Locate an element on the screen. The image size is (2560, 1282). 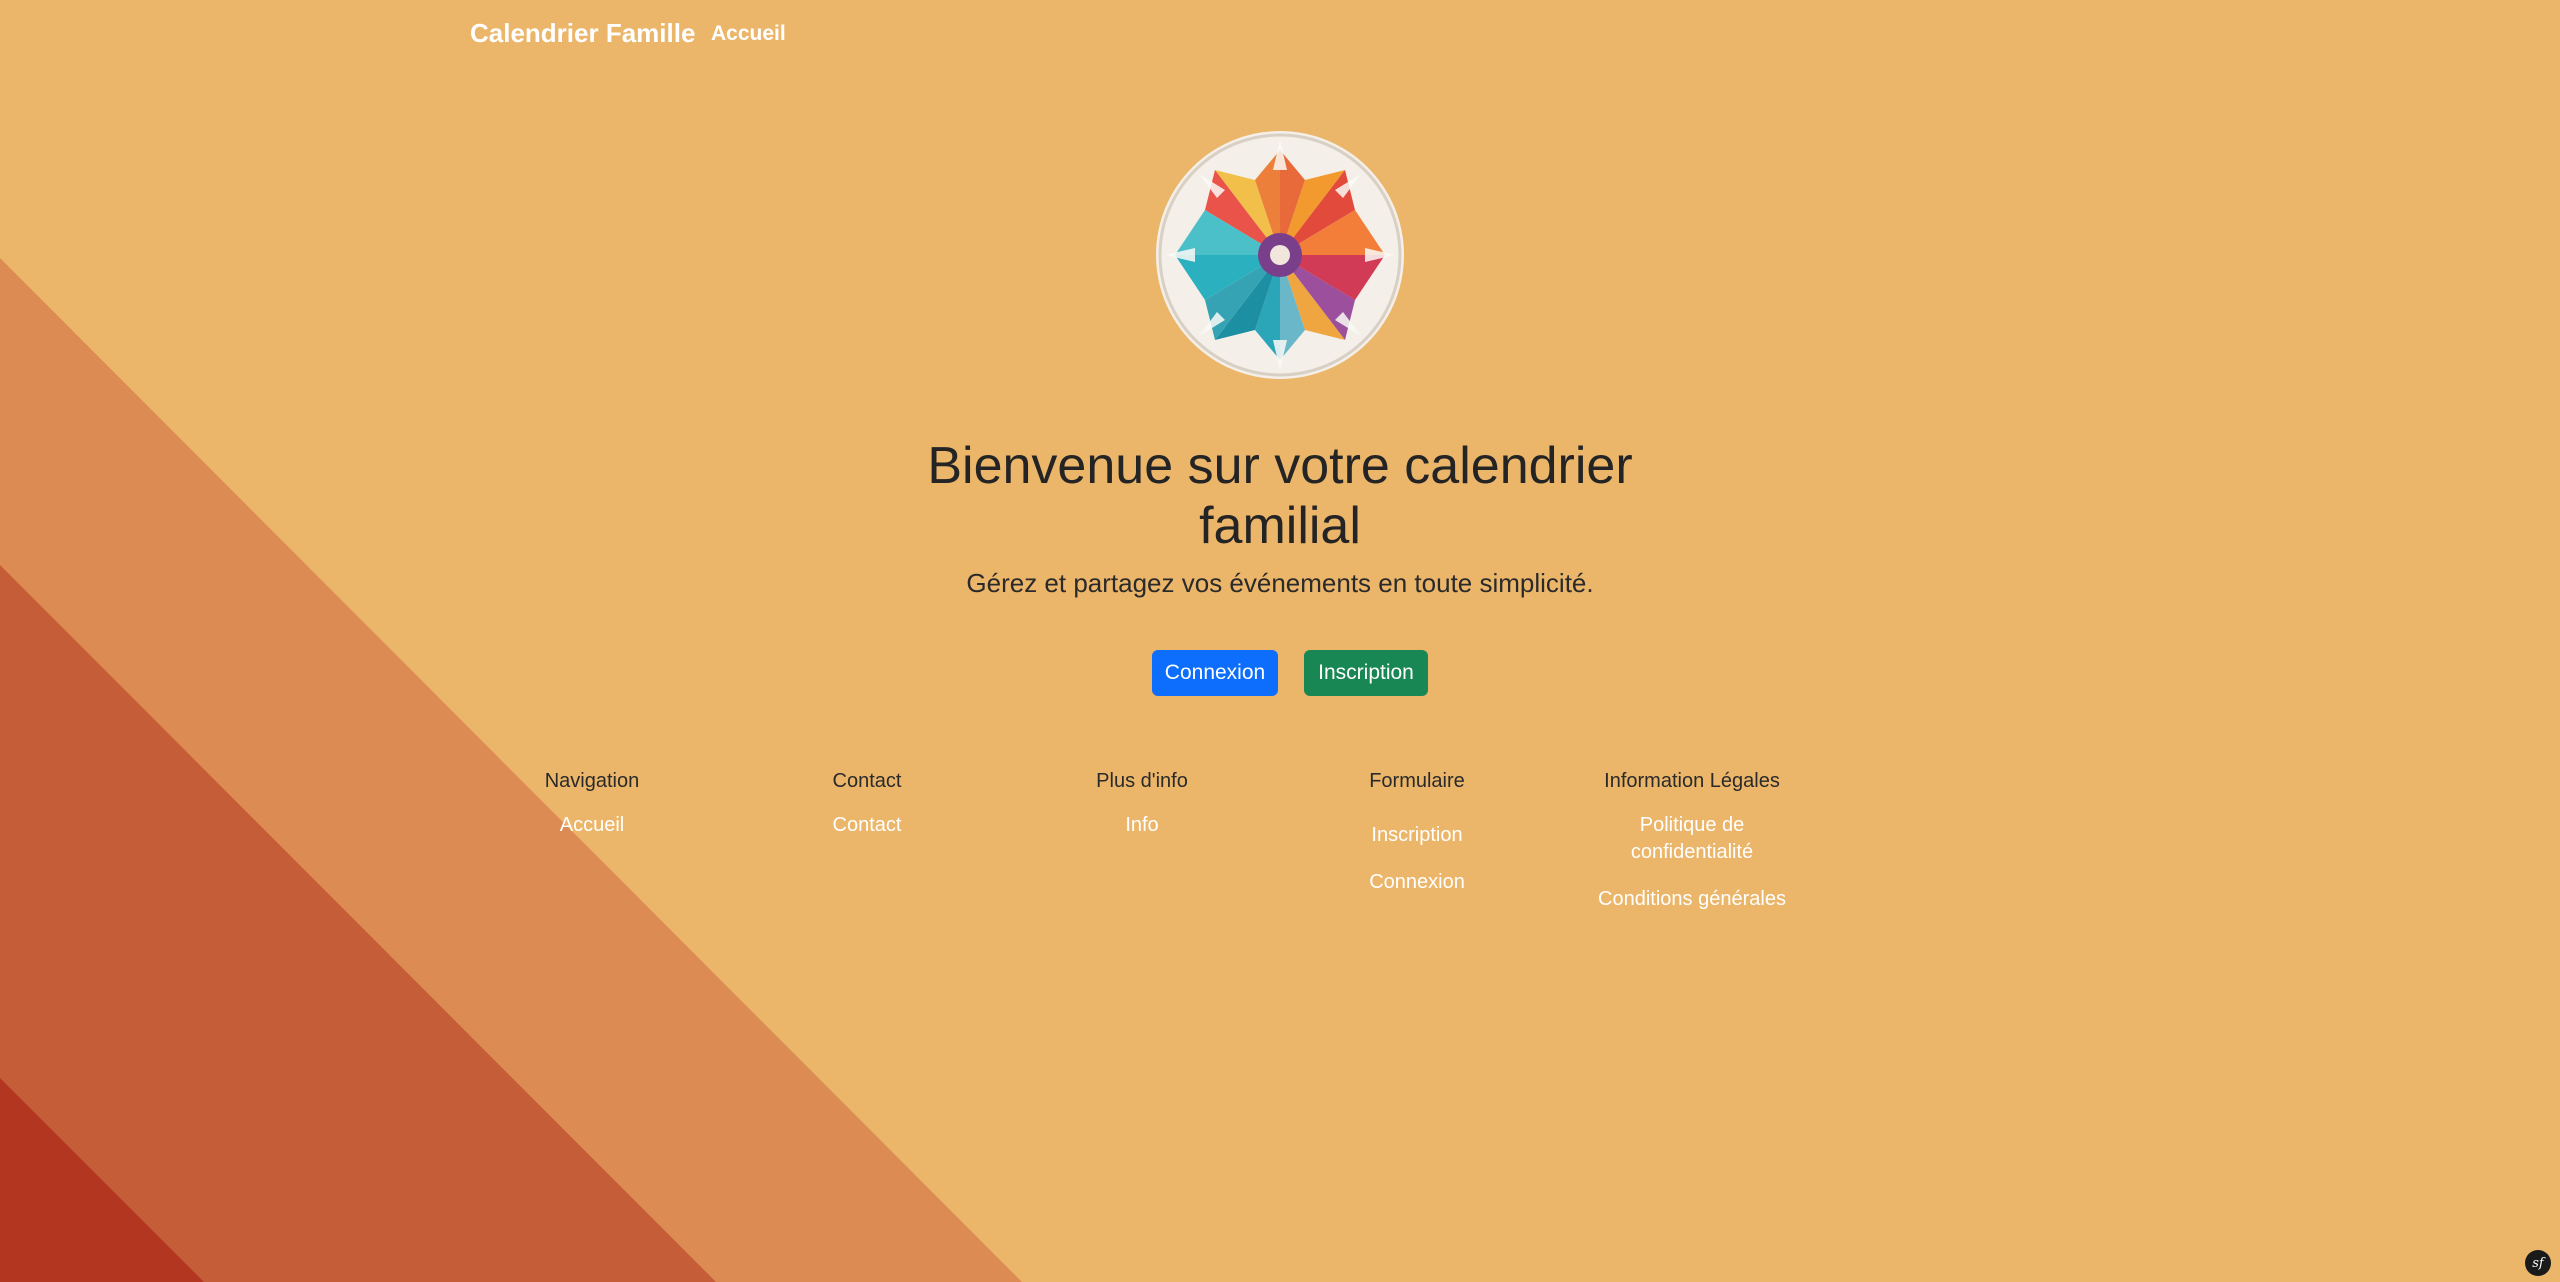
origami-rosette-logo is located at coordinates (1280, 255).